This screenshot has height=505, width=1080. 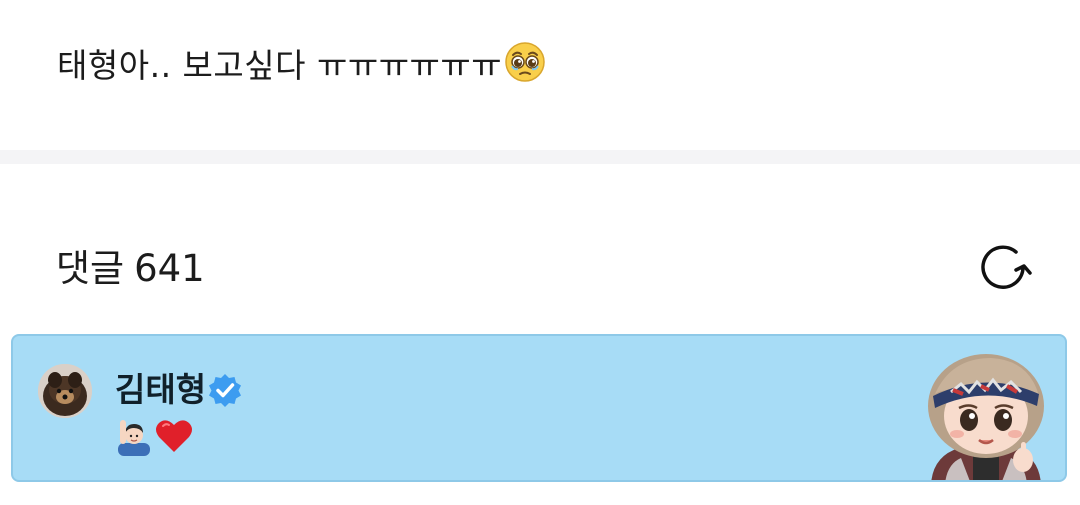 I want to click on comment-body, so click(x=155, y=436).